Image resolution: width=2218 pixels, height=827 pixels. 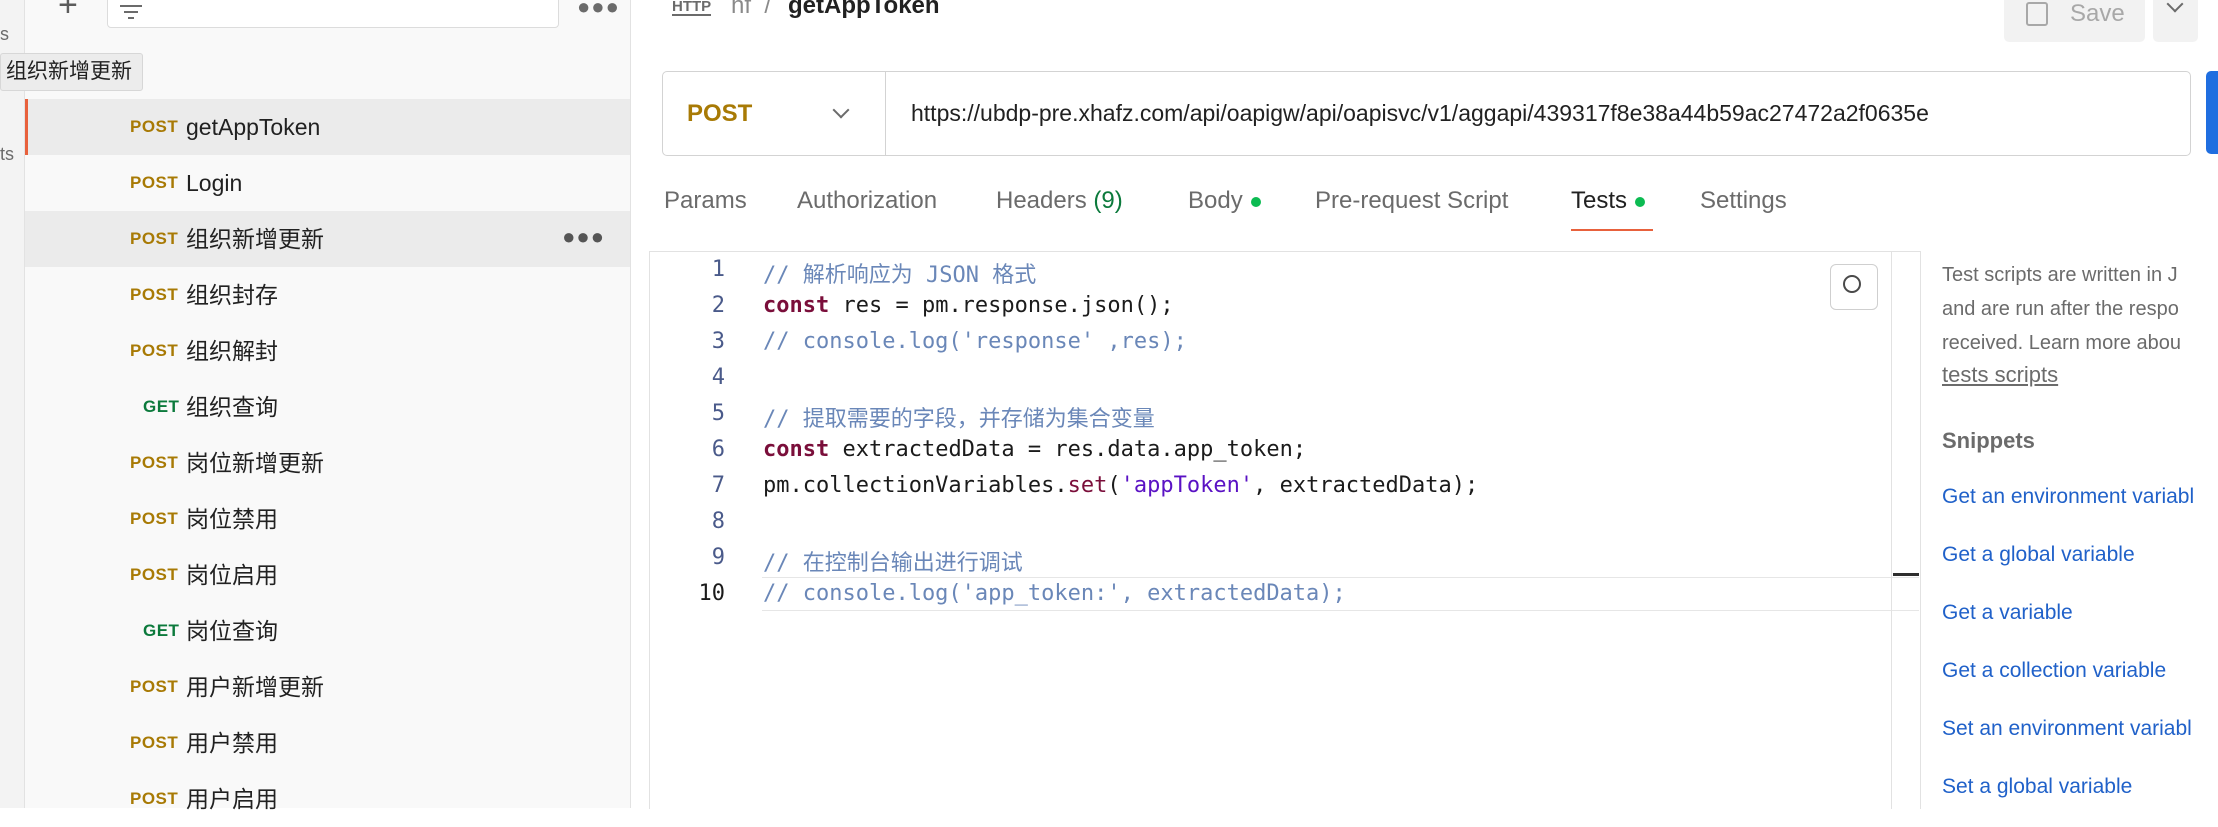 What do you see at coordinates (718, 305) in the screenshot?
I see `line-number: 2` at bounding box center [718, 305].